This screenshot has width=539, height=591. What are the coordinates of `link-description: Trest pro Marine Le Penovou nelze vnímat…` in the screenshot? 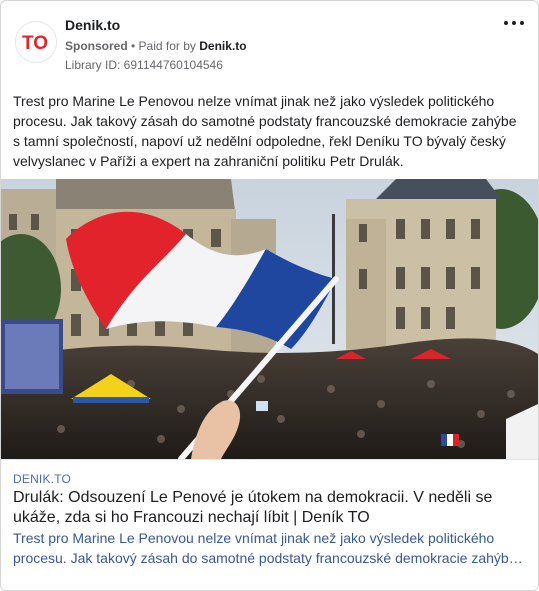 It's located at (269, 548).